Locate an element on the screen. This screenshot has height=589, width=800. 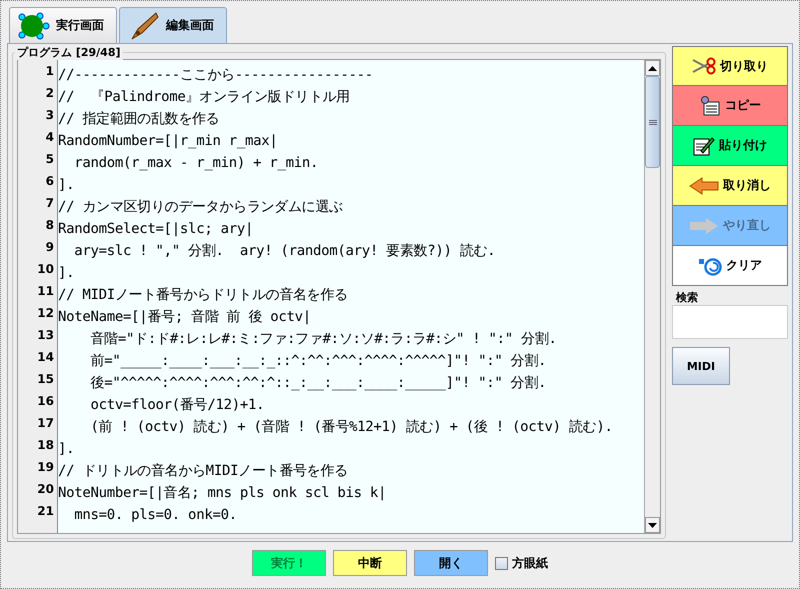
code-line: // カンマ区切りのデータからランダムに選ぶ is located at coordinates (201, 207).